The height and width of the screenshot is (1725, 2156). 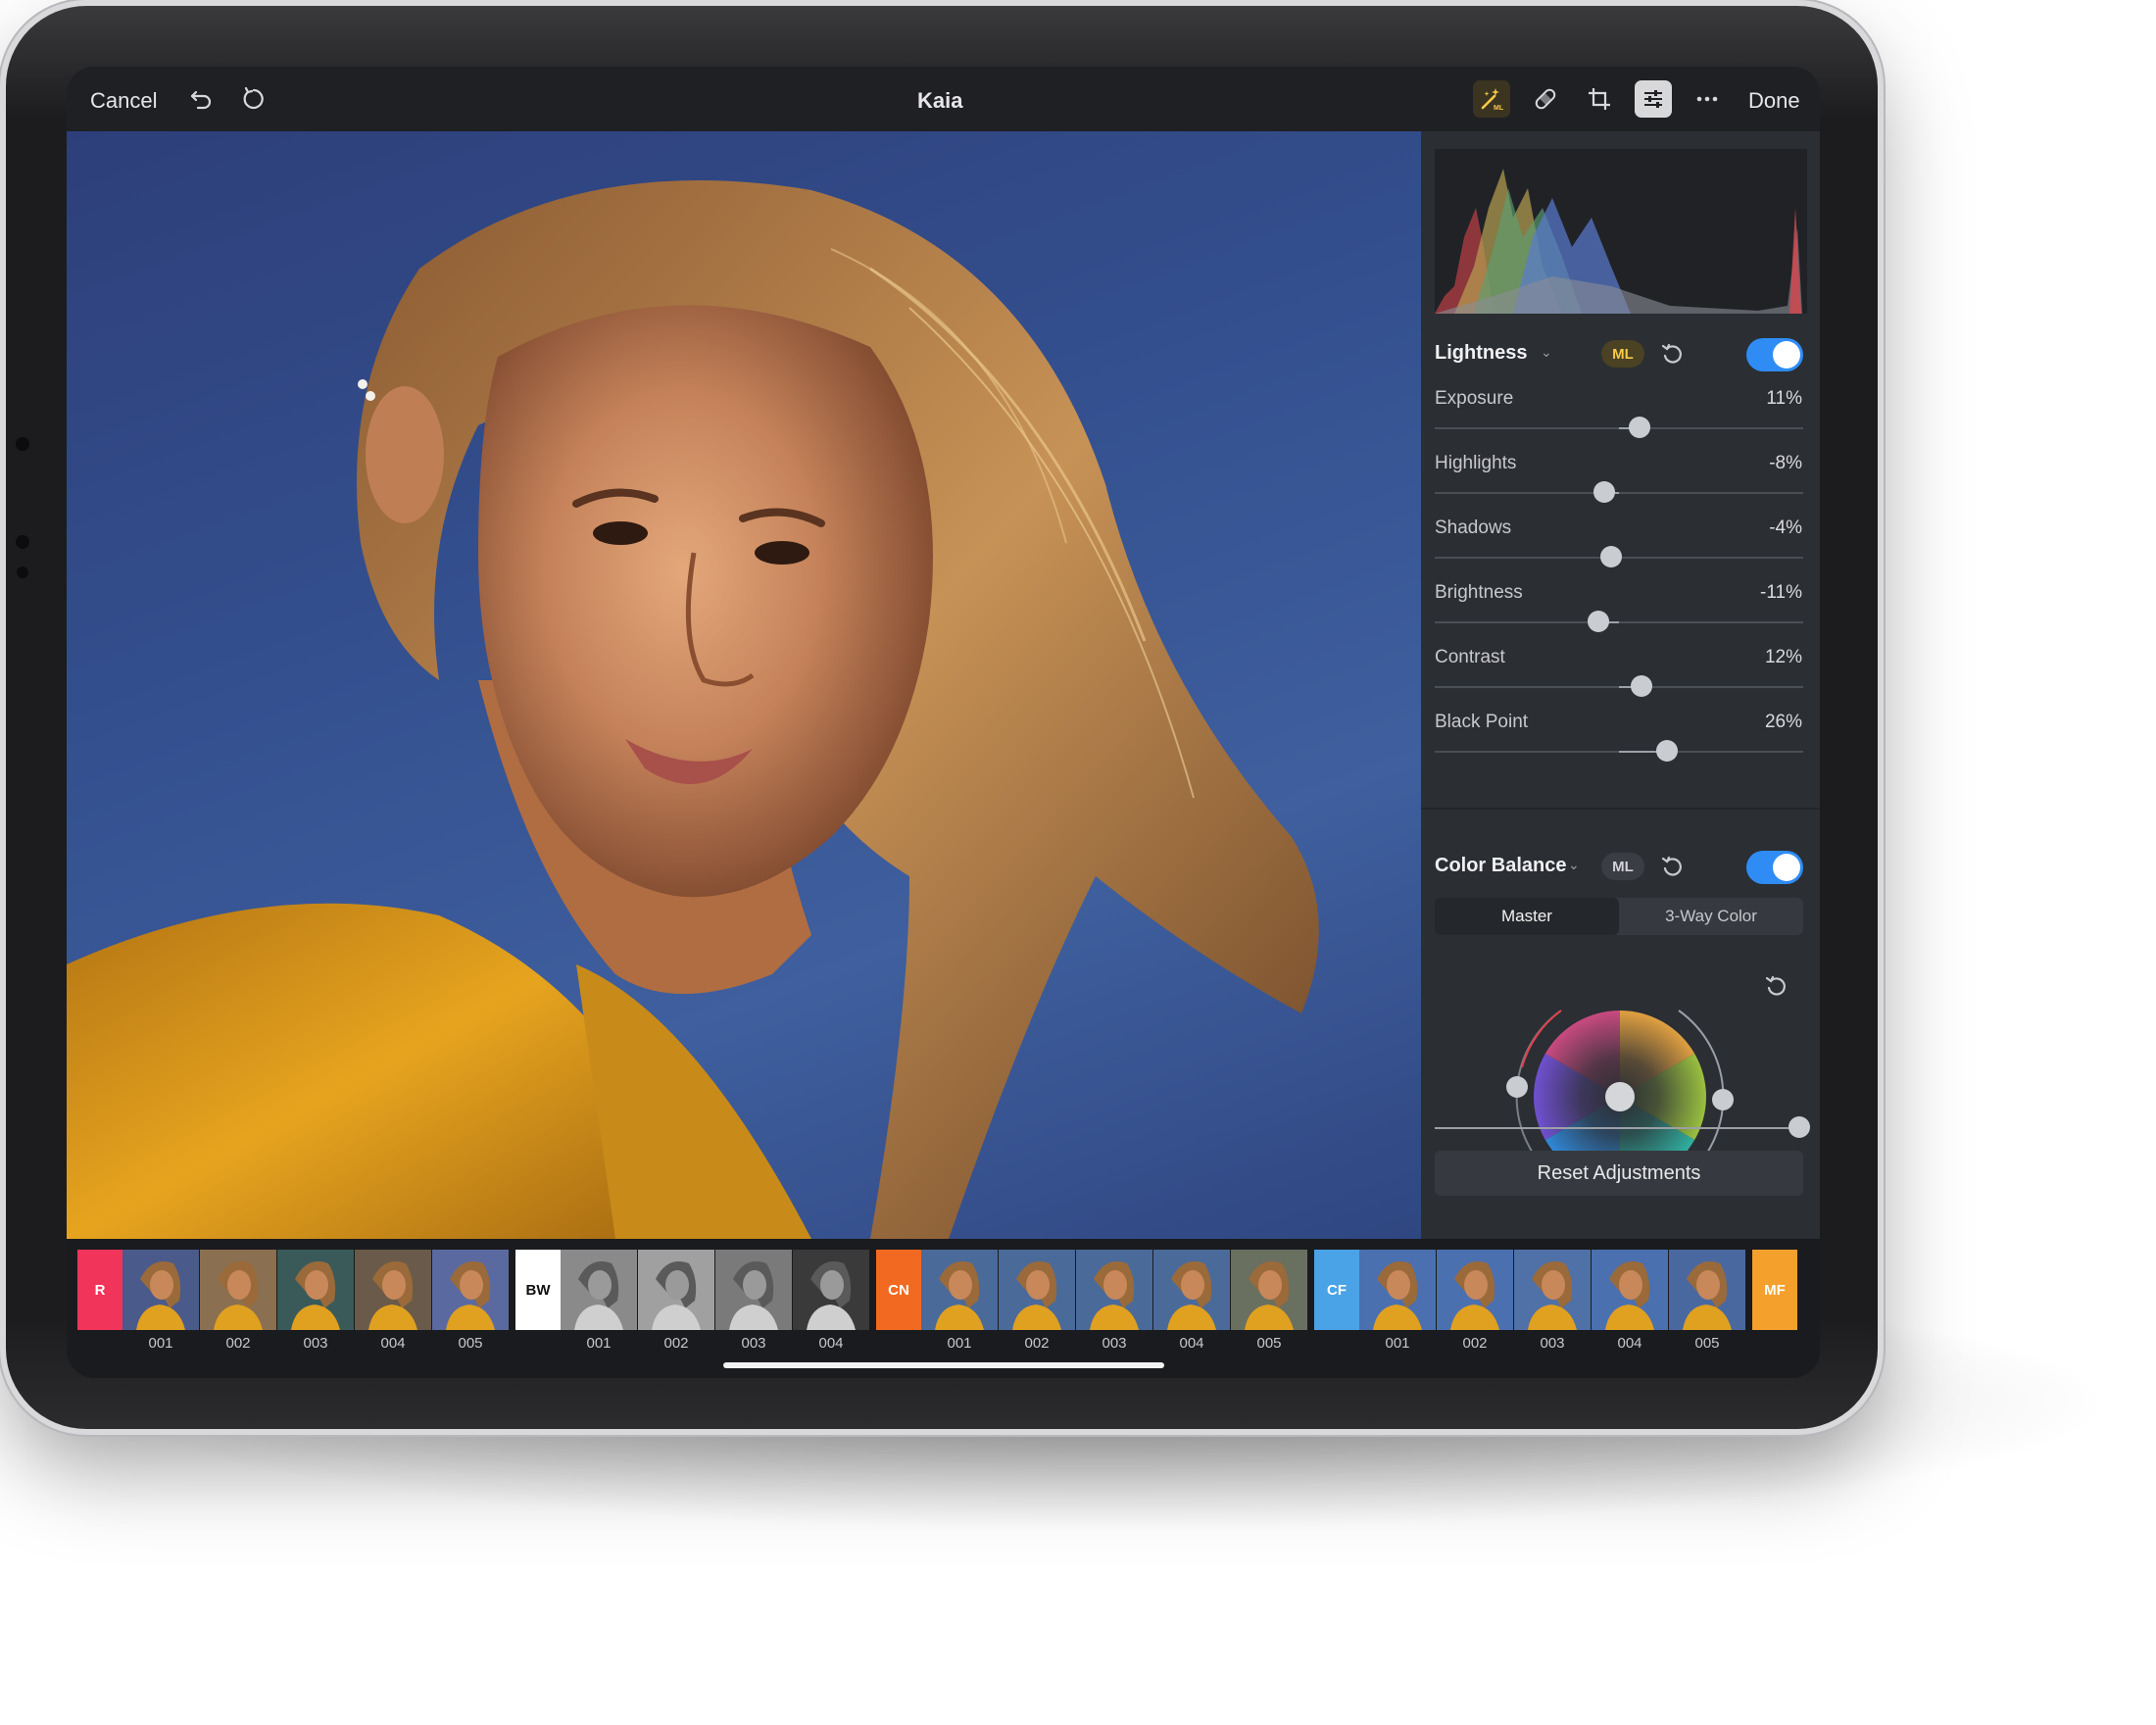 I want to click on slider-label: Exposure, so click(x=1474, y=398).